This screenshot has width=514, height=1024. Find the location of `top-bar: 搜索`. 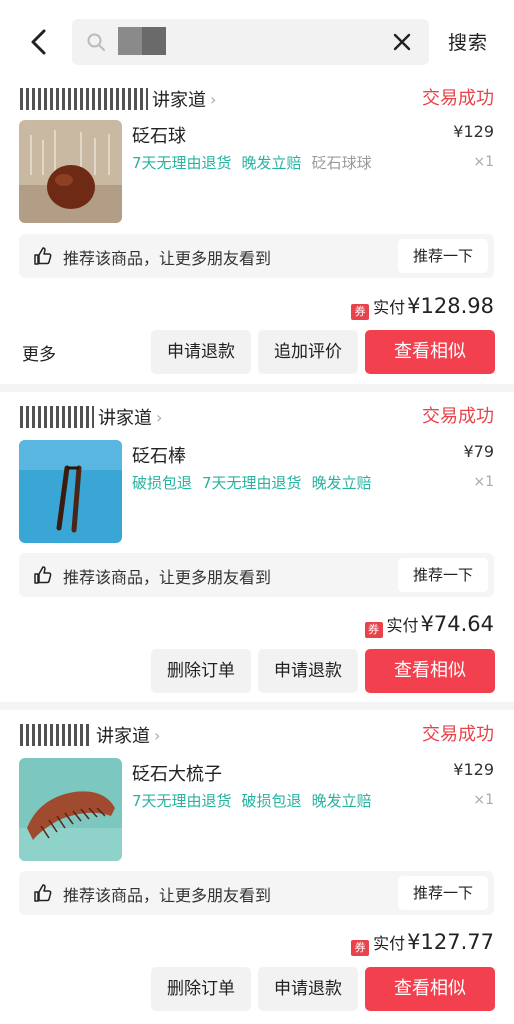

top-bar: 搜索 is located at coordinates (257, 42).